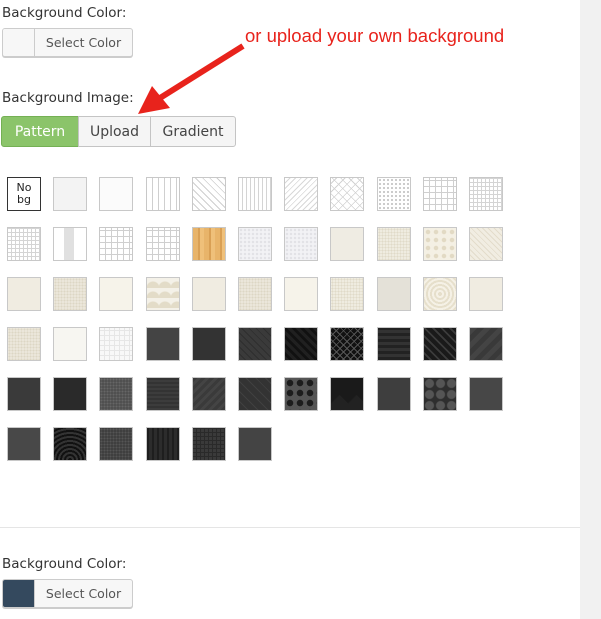 The width and height of the screenshot is (601, 619). What do you see at coordinates (193, 131) in the screenshot?
I see `tab-gradient: Gradient` at bounding box center [193, 131].